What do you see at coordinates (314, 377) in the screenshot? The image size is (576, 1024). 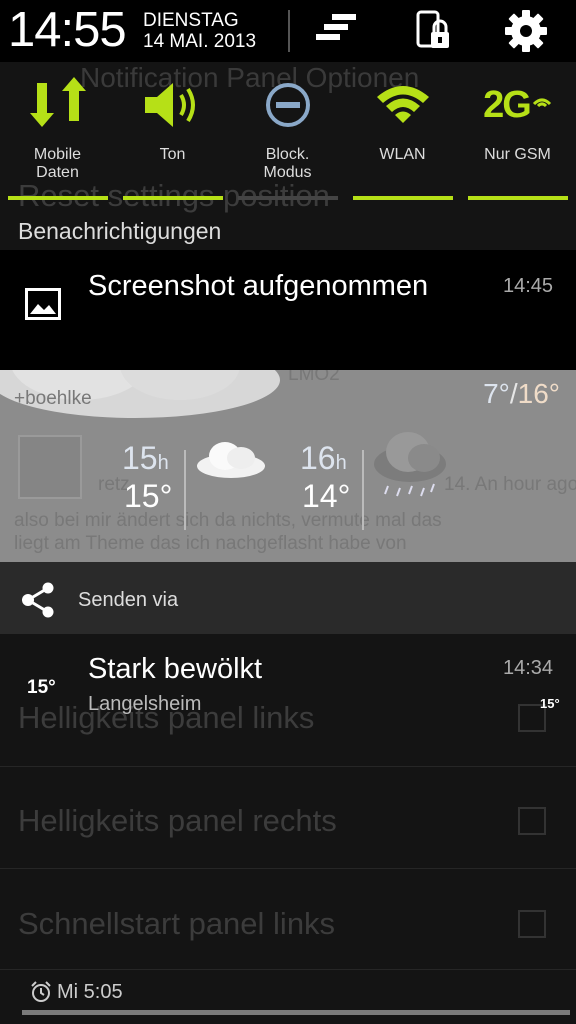 I see `underlying-text: LMO2` at bounding box center [314, 377].